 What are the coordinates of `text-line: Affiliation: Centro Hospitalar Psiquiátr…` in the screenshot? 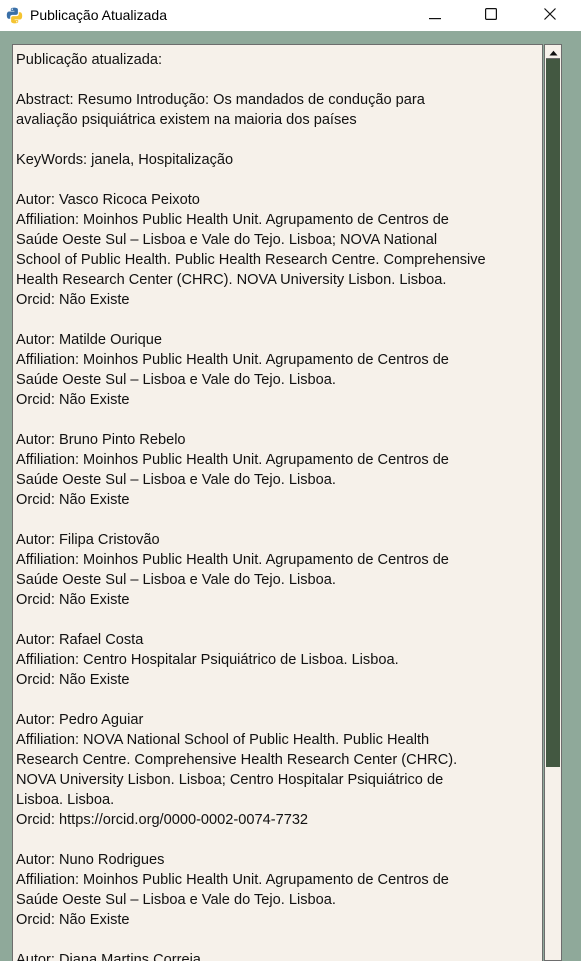 It's located at (207, 660).